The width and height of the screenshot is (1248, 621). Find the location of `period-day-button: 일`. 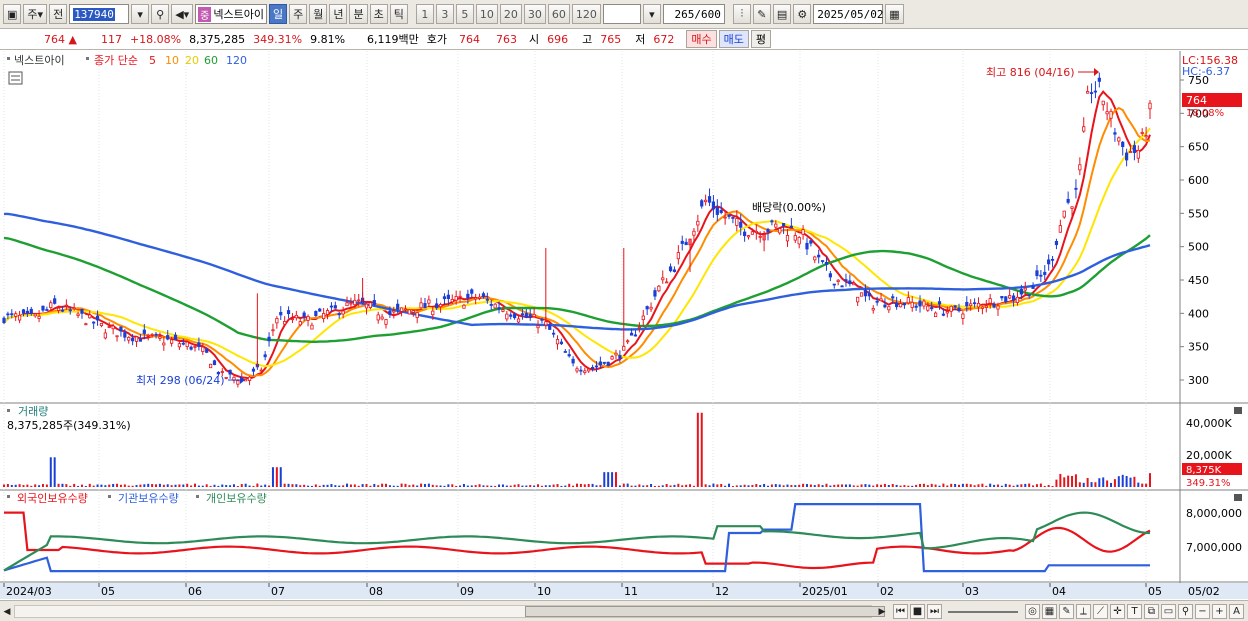

period-day-button: 일 is located at coordinates (278, 14).